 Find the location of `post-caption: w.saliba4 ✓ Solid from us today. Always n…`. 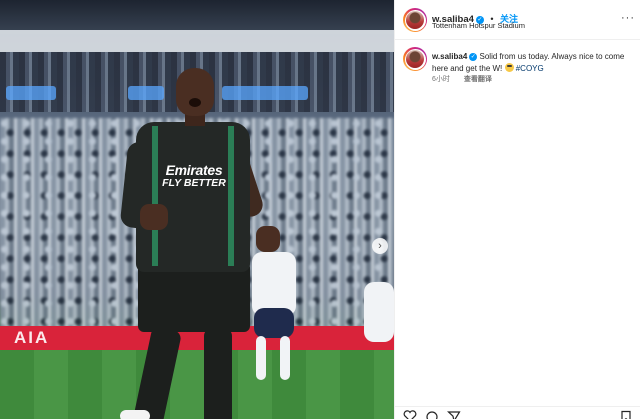

post-caption: w.saliba4 ✓ Solid from us today. Always n… is located at coordinates (532, 63).